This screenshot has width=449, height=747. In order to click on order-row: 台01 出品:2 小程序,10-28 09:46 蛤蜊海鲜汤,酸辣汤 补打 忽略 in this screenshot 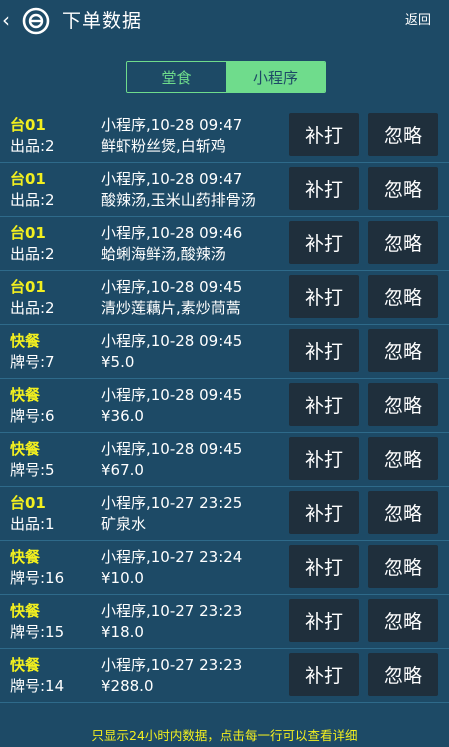, I will do `click(224, 244)`.